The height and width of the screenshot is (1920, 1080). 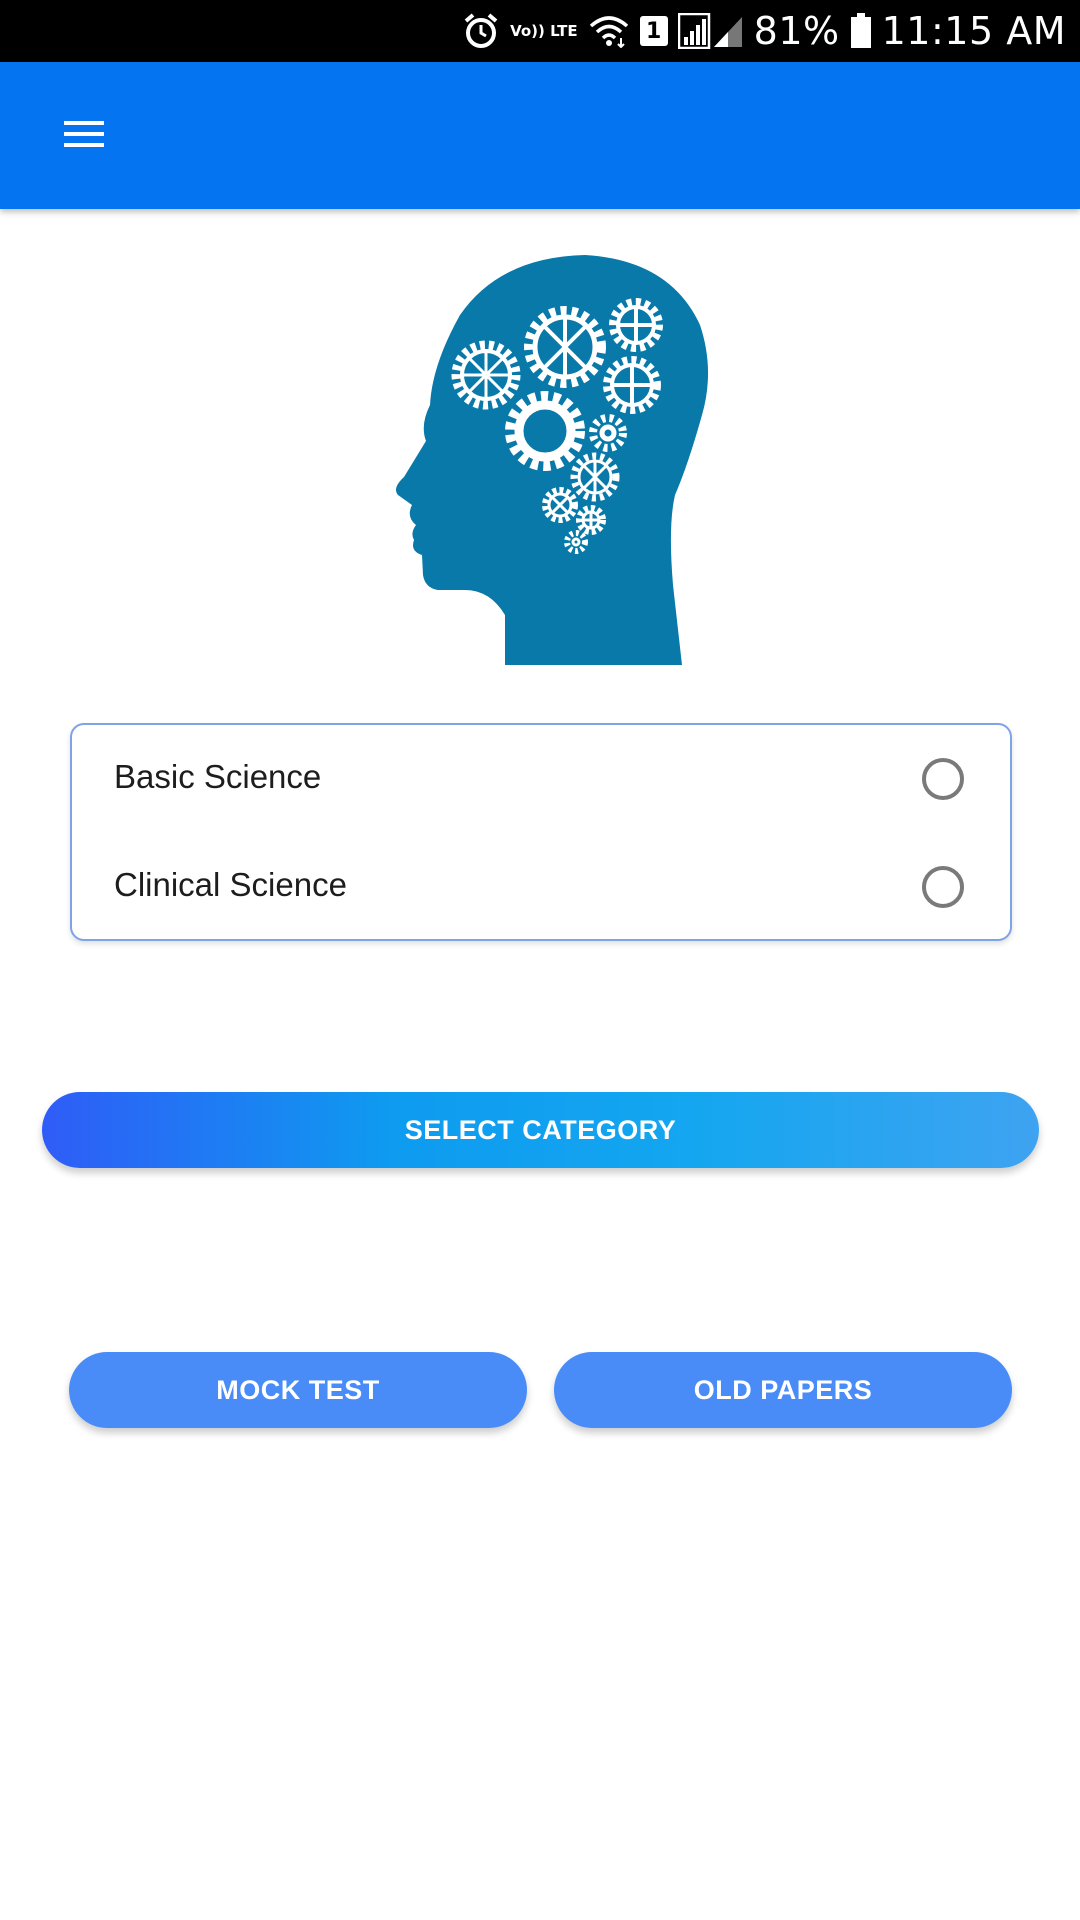 What do you see at coordinates (861, 31) in the screenshot?
I see `battery-icon` at bounding box center [861, 31].